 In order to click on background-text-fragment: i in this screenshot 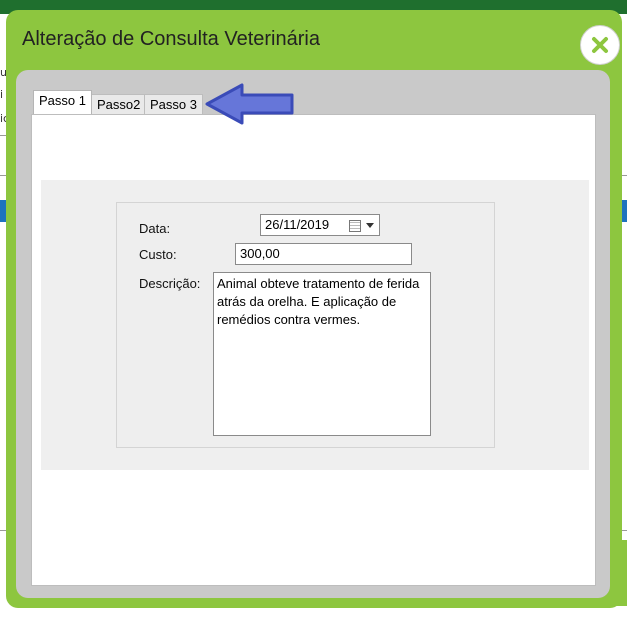, I will do `click(2, 94)`.